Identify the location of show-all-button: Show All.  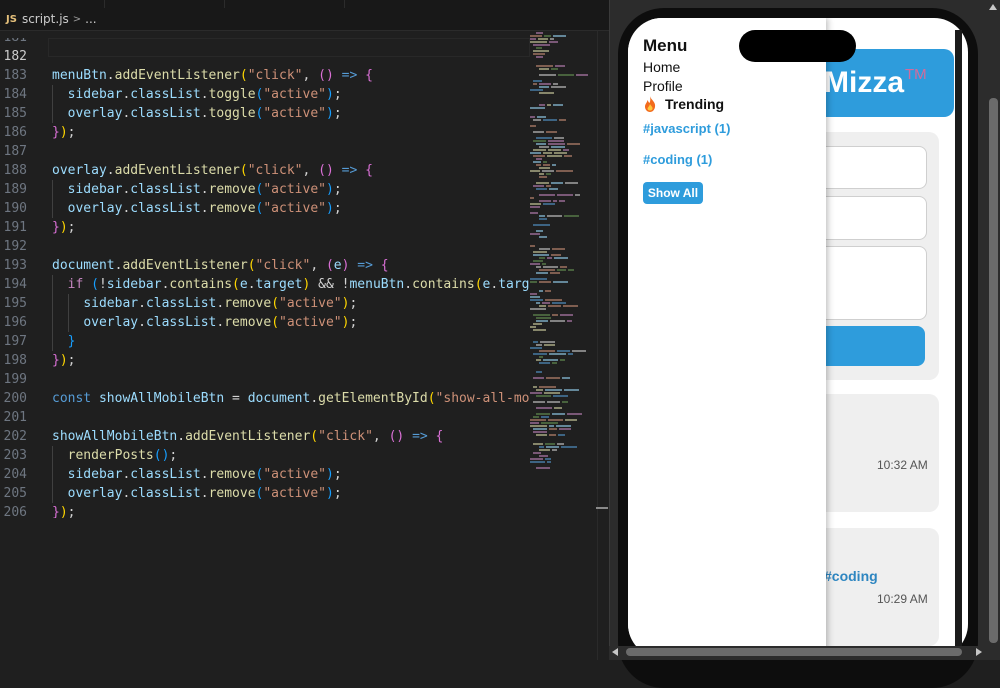
(673, 193).